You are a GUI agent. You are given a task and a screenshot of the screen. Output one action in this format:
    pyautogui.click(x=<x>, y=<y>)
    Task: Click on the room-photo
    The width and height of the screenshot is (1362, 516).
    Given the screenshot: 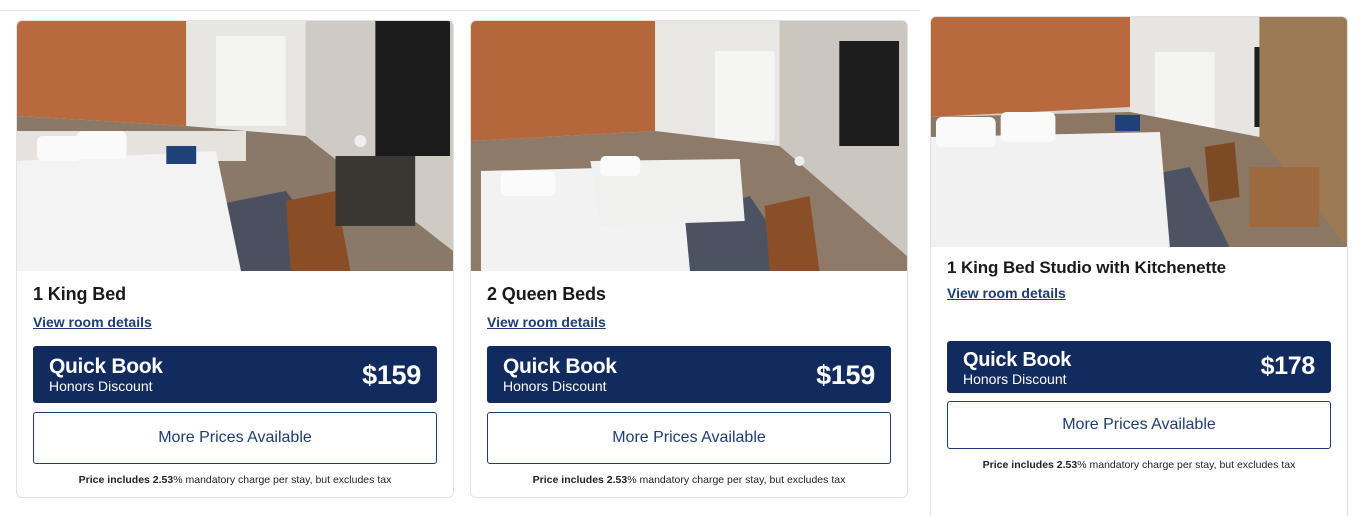 What is the action you would take?
    pyautogui.click(x=1139, y=132)
    